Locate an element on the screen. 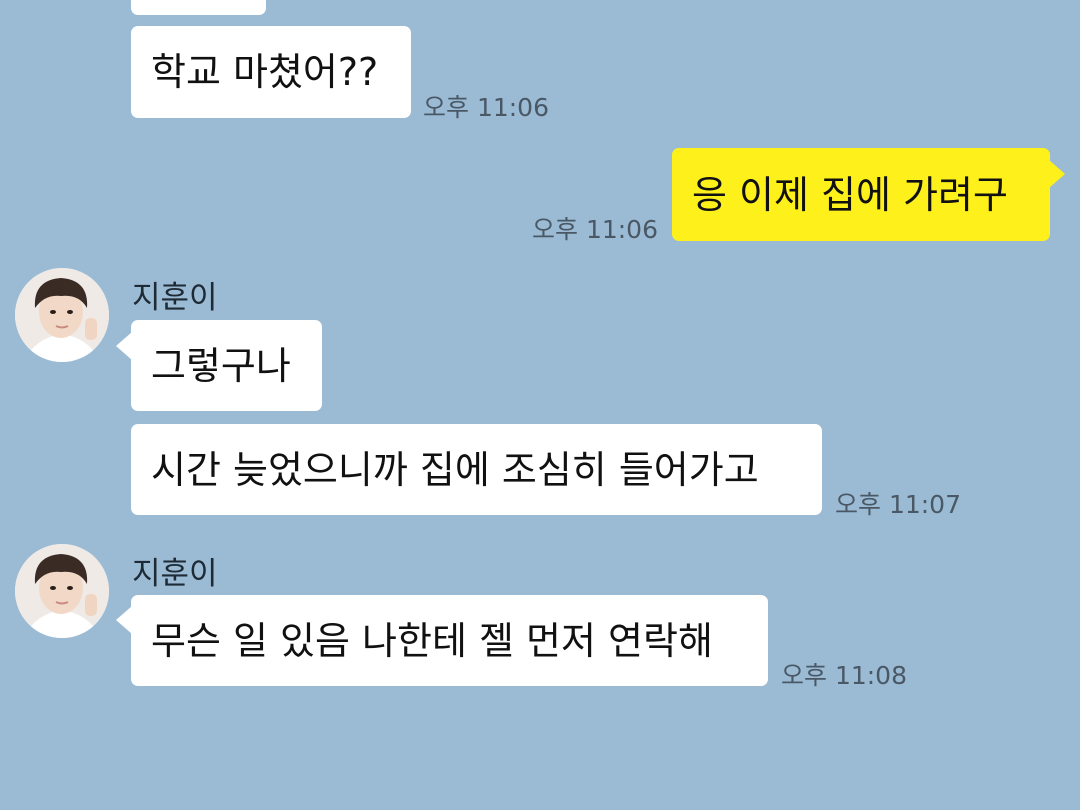 This screenshot has width=1080, height=810. message-text: 그렇구나 is located at coordinates (221, 365).